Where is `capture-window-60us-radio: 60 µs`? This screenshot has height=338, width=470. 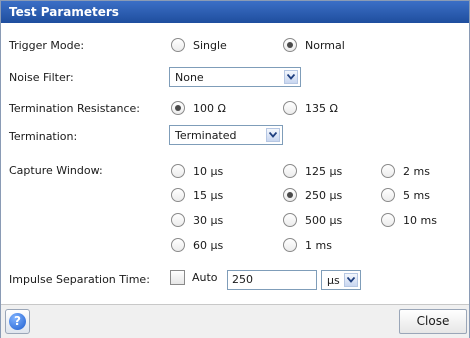 capture-window-60us-radio: 60 µs is located at coordinates (197, 245).